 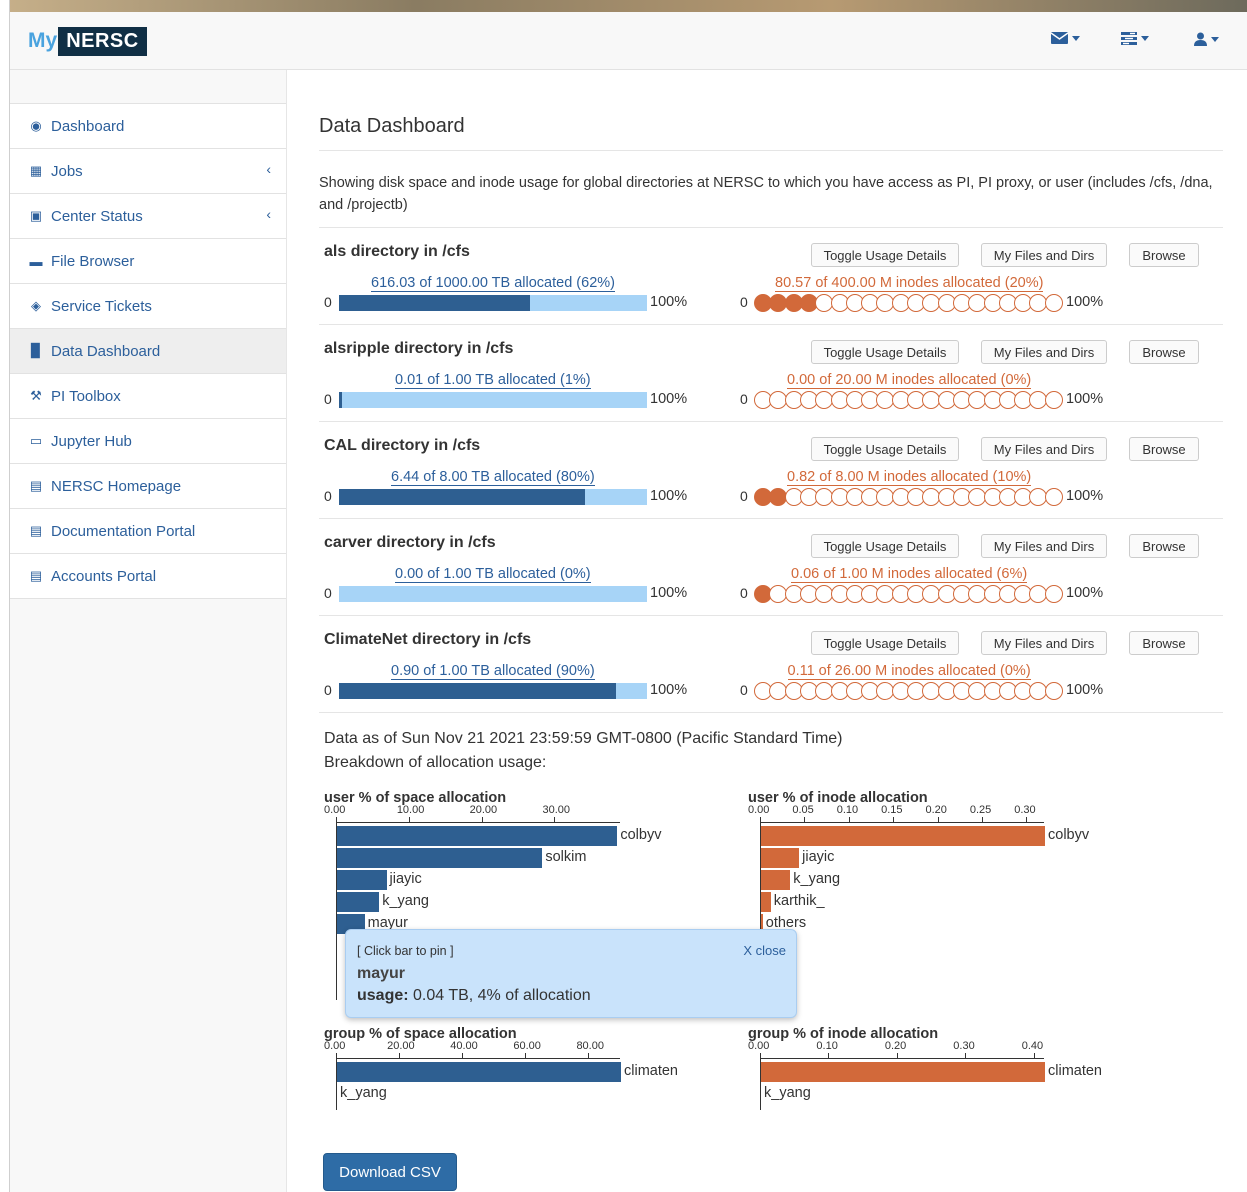 I want to click on sidebar-item-label: Jobs, so click(x=67, y=171).